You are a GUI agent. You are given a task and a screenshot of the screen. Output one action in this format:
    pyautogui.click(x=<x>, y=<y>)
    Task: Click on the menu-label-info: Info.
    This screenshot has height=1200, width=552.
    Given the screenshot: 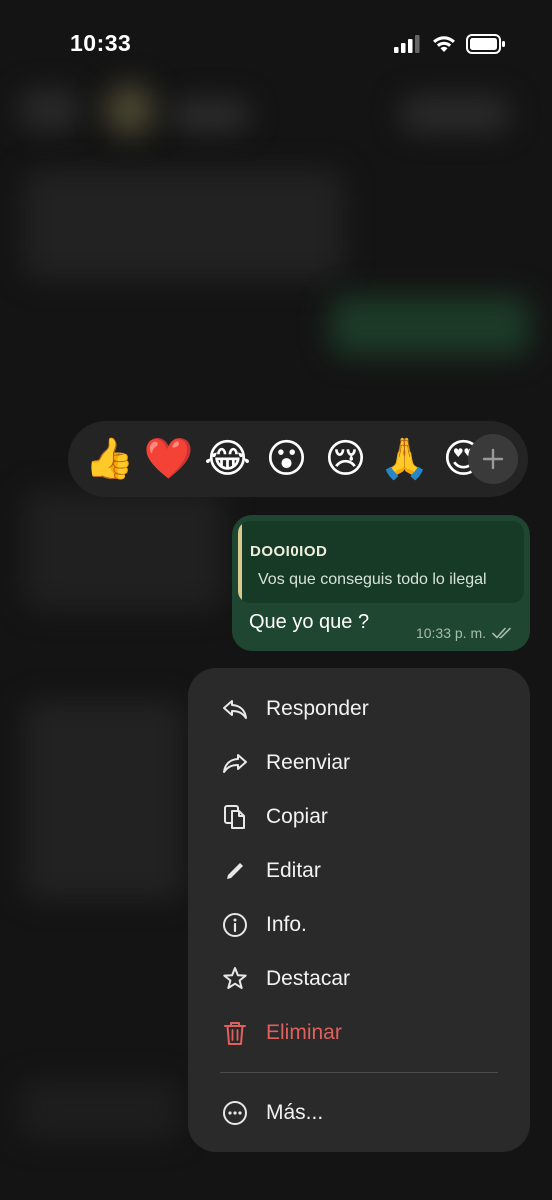 What is the action you would take?
    pyautogui.click(x=286, y=924)
    